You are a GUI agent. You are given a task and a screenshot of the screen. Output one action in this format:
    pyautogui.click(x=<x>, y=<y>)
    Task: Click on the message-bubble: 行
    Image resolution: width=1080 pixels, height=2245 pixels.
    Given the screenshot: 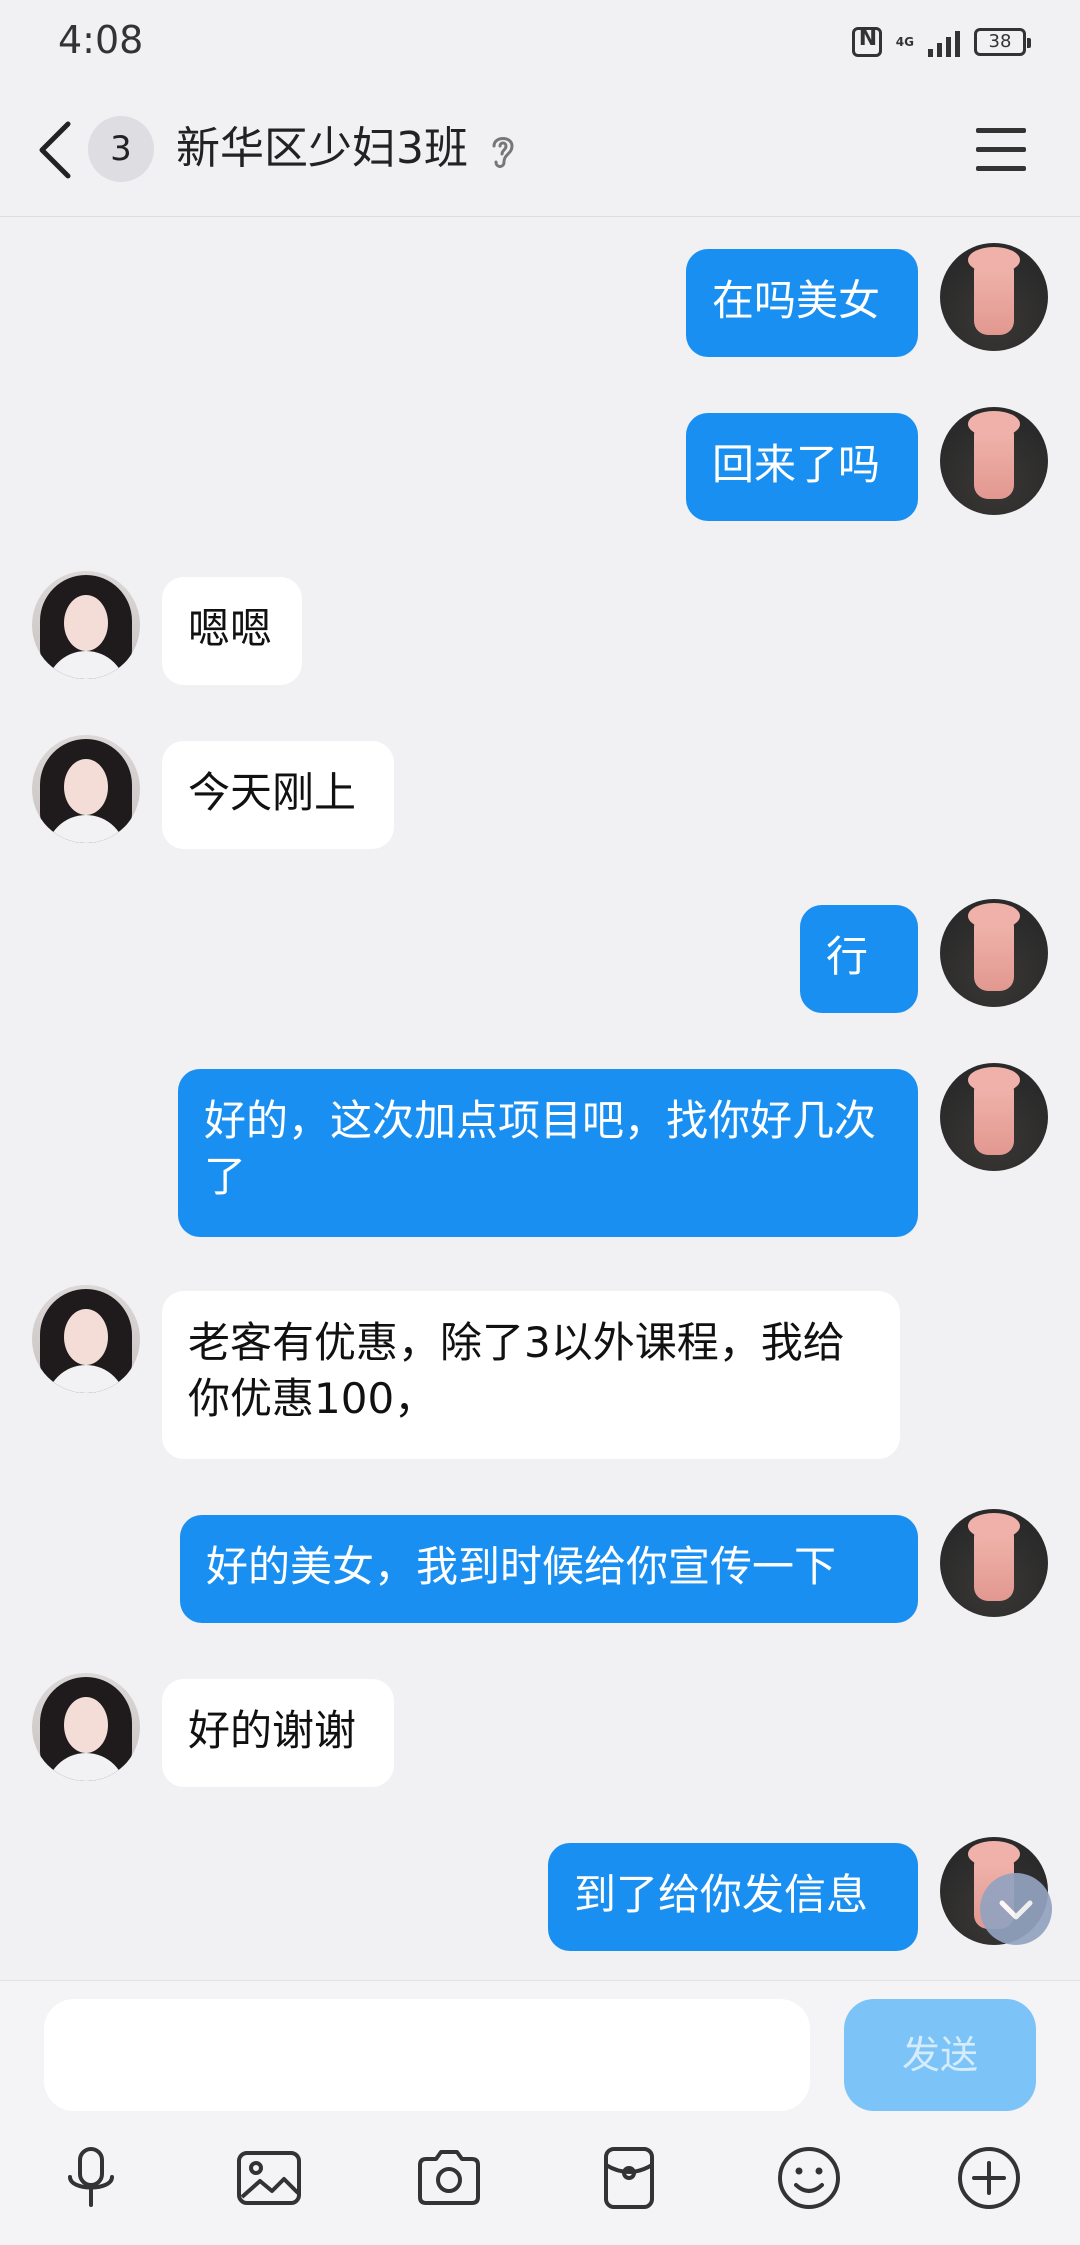 What is the action you would take?
    pyautogui.click(x=859, y=959)
    